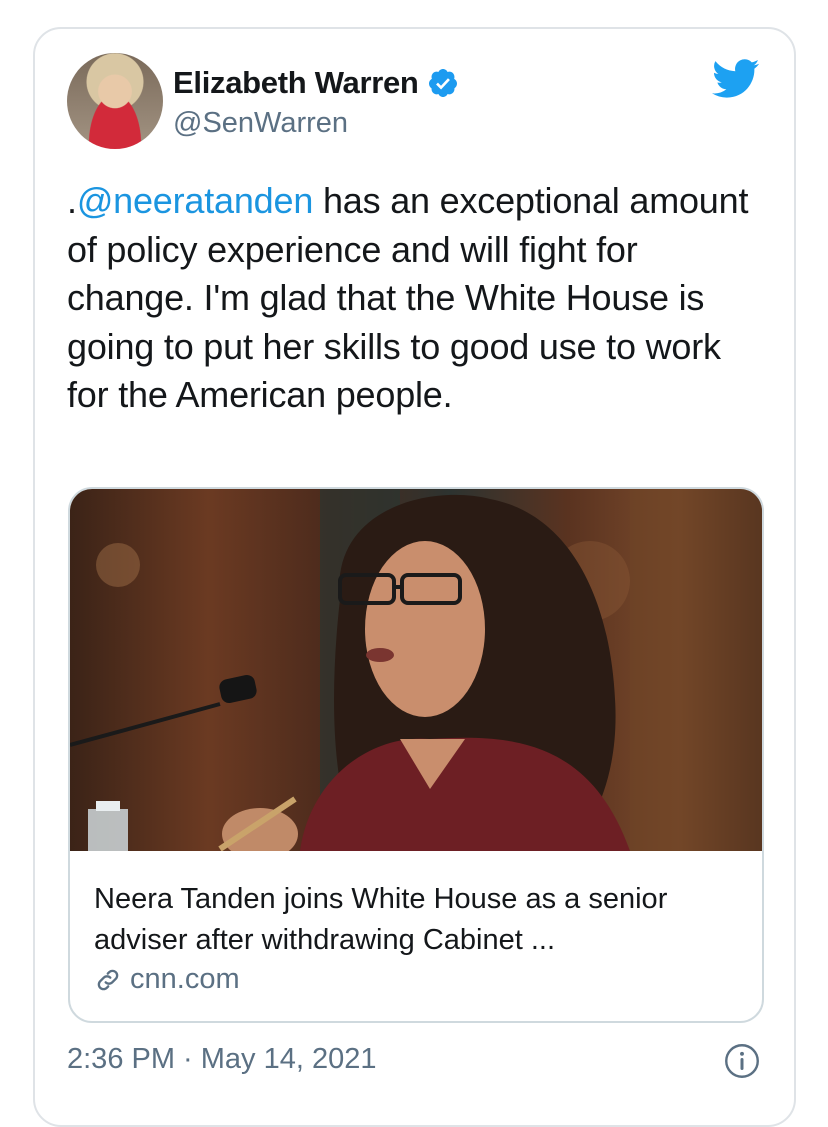 This screenshot has height=1127, width=828. What do you see at coordinates (115, 101) in the screenshot?
I see `avatar` at bounding box center [115, 101].